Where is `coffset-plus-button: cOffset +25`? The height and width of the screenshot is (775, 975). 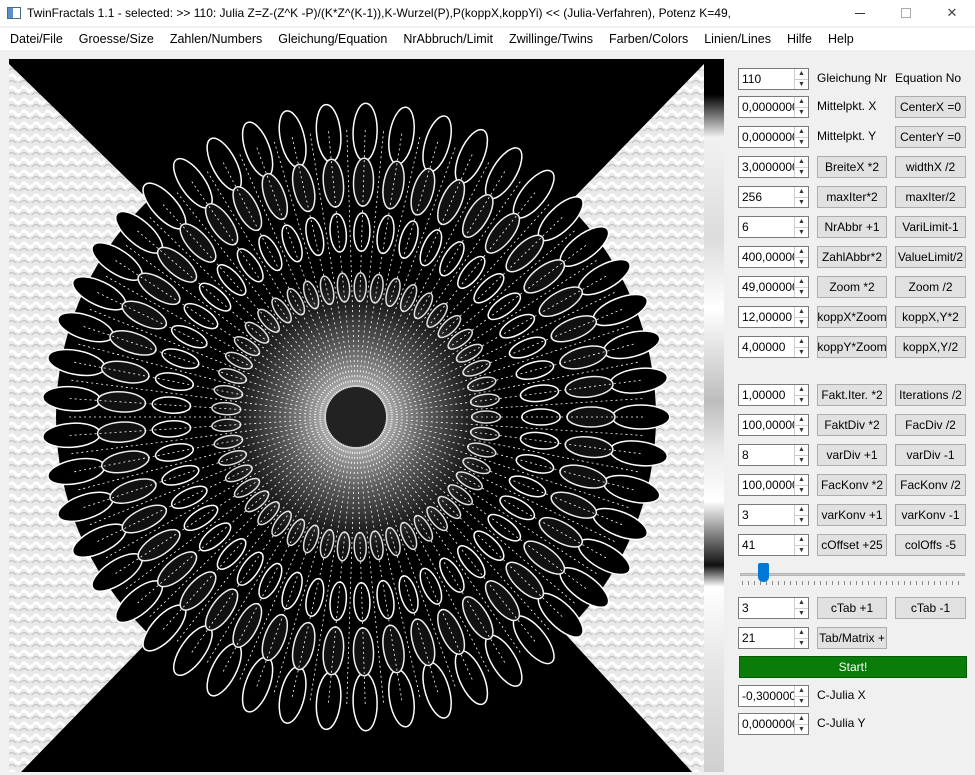
coffset-plus-button: cOffset +25 is located at coordinates (852, 545).